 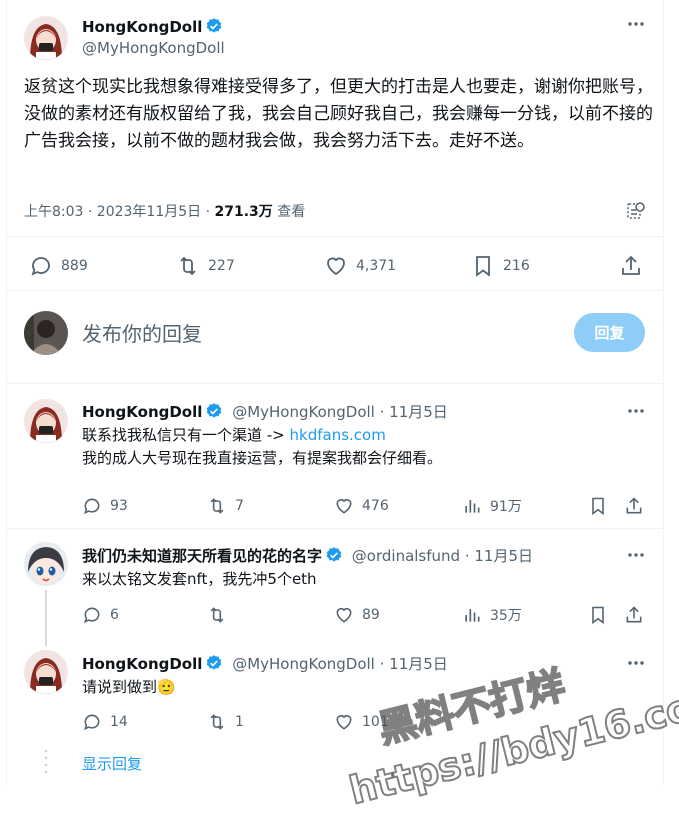 What do you see at coordinates (516, 266) in the screenshot?
I see `bookmark-count: 216` at bounding box center [516, 266].